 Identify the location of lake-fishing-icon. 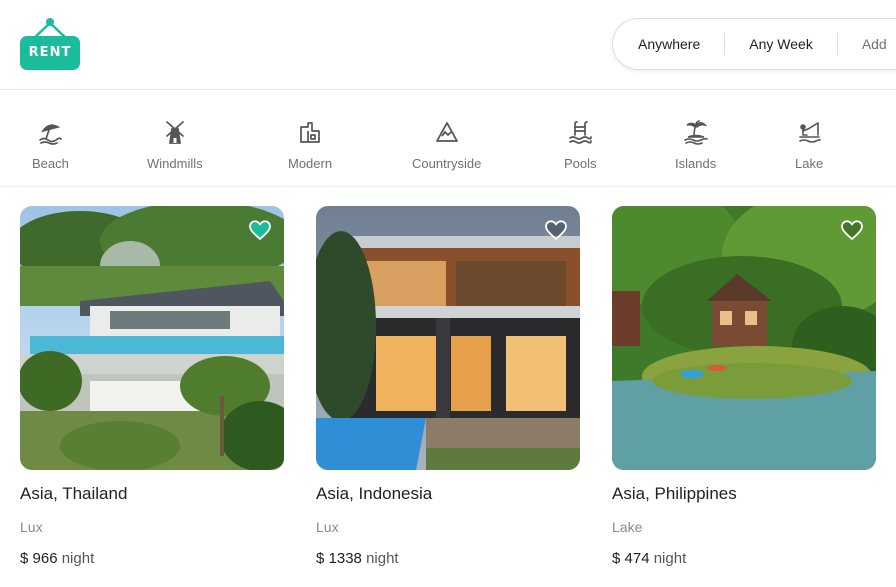
(809, 132).